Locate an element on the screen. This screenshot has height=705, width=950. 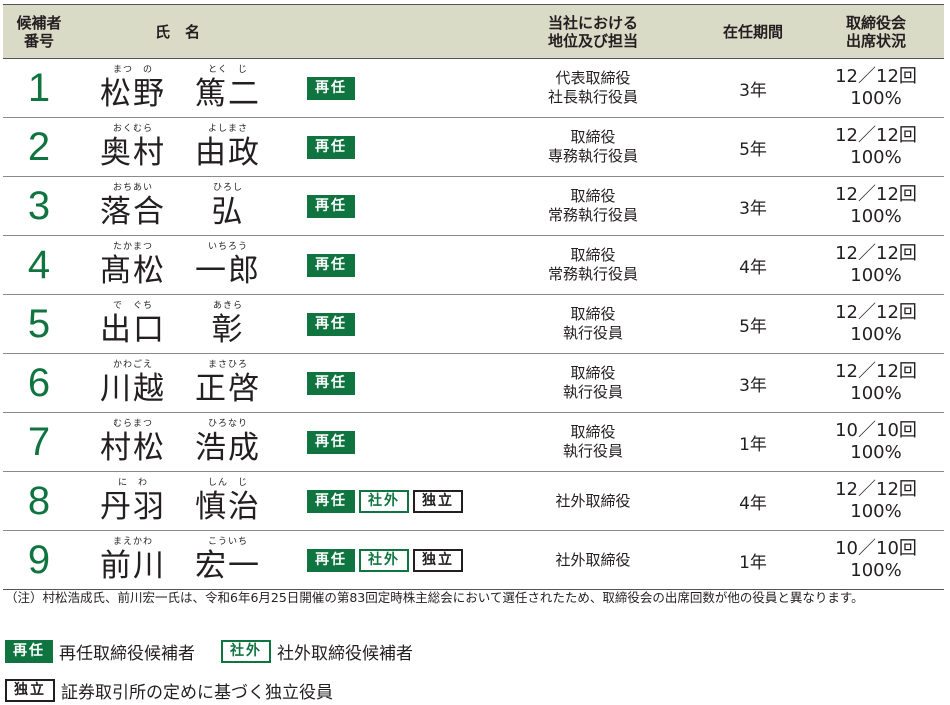
header-name: 氏 名 is located at coordinates (177, 31).